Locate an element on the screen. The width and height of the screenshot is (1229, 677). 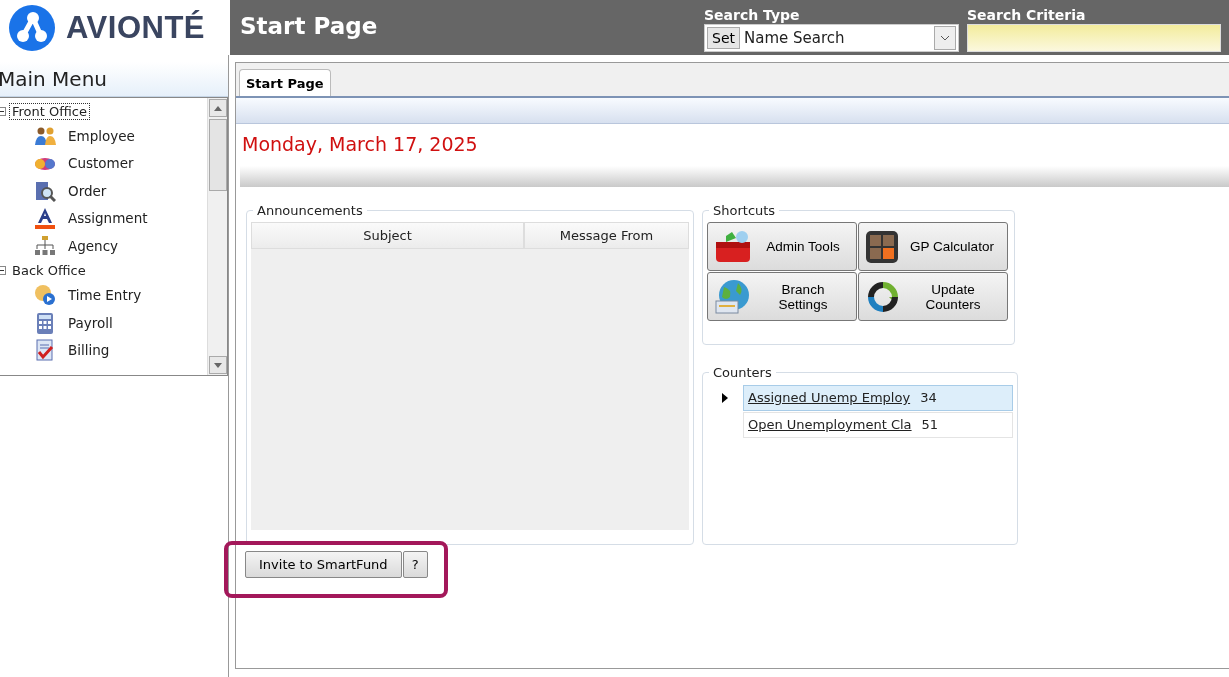
calculator-icon is located at coordinates (882, 246).